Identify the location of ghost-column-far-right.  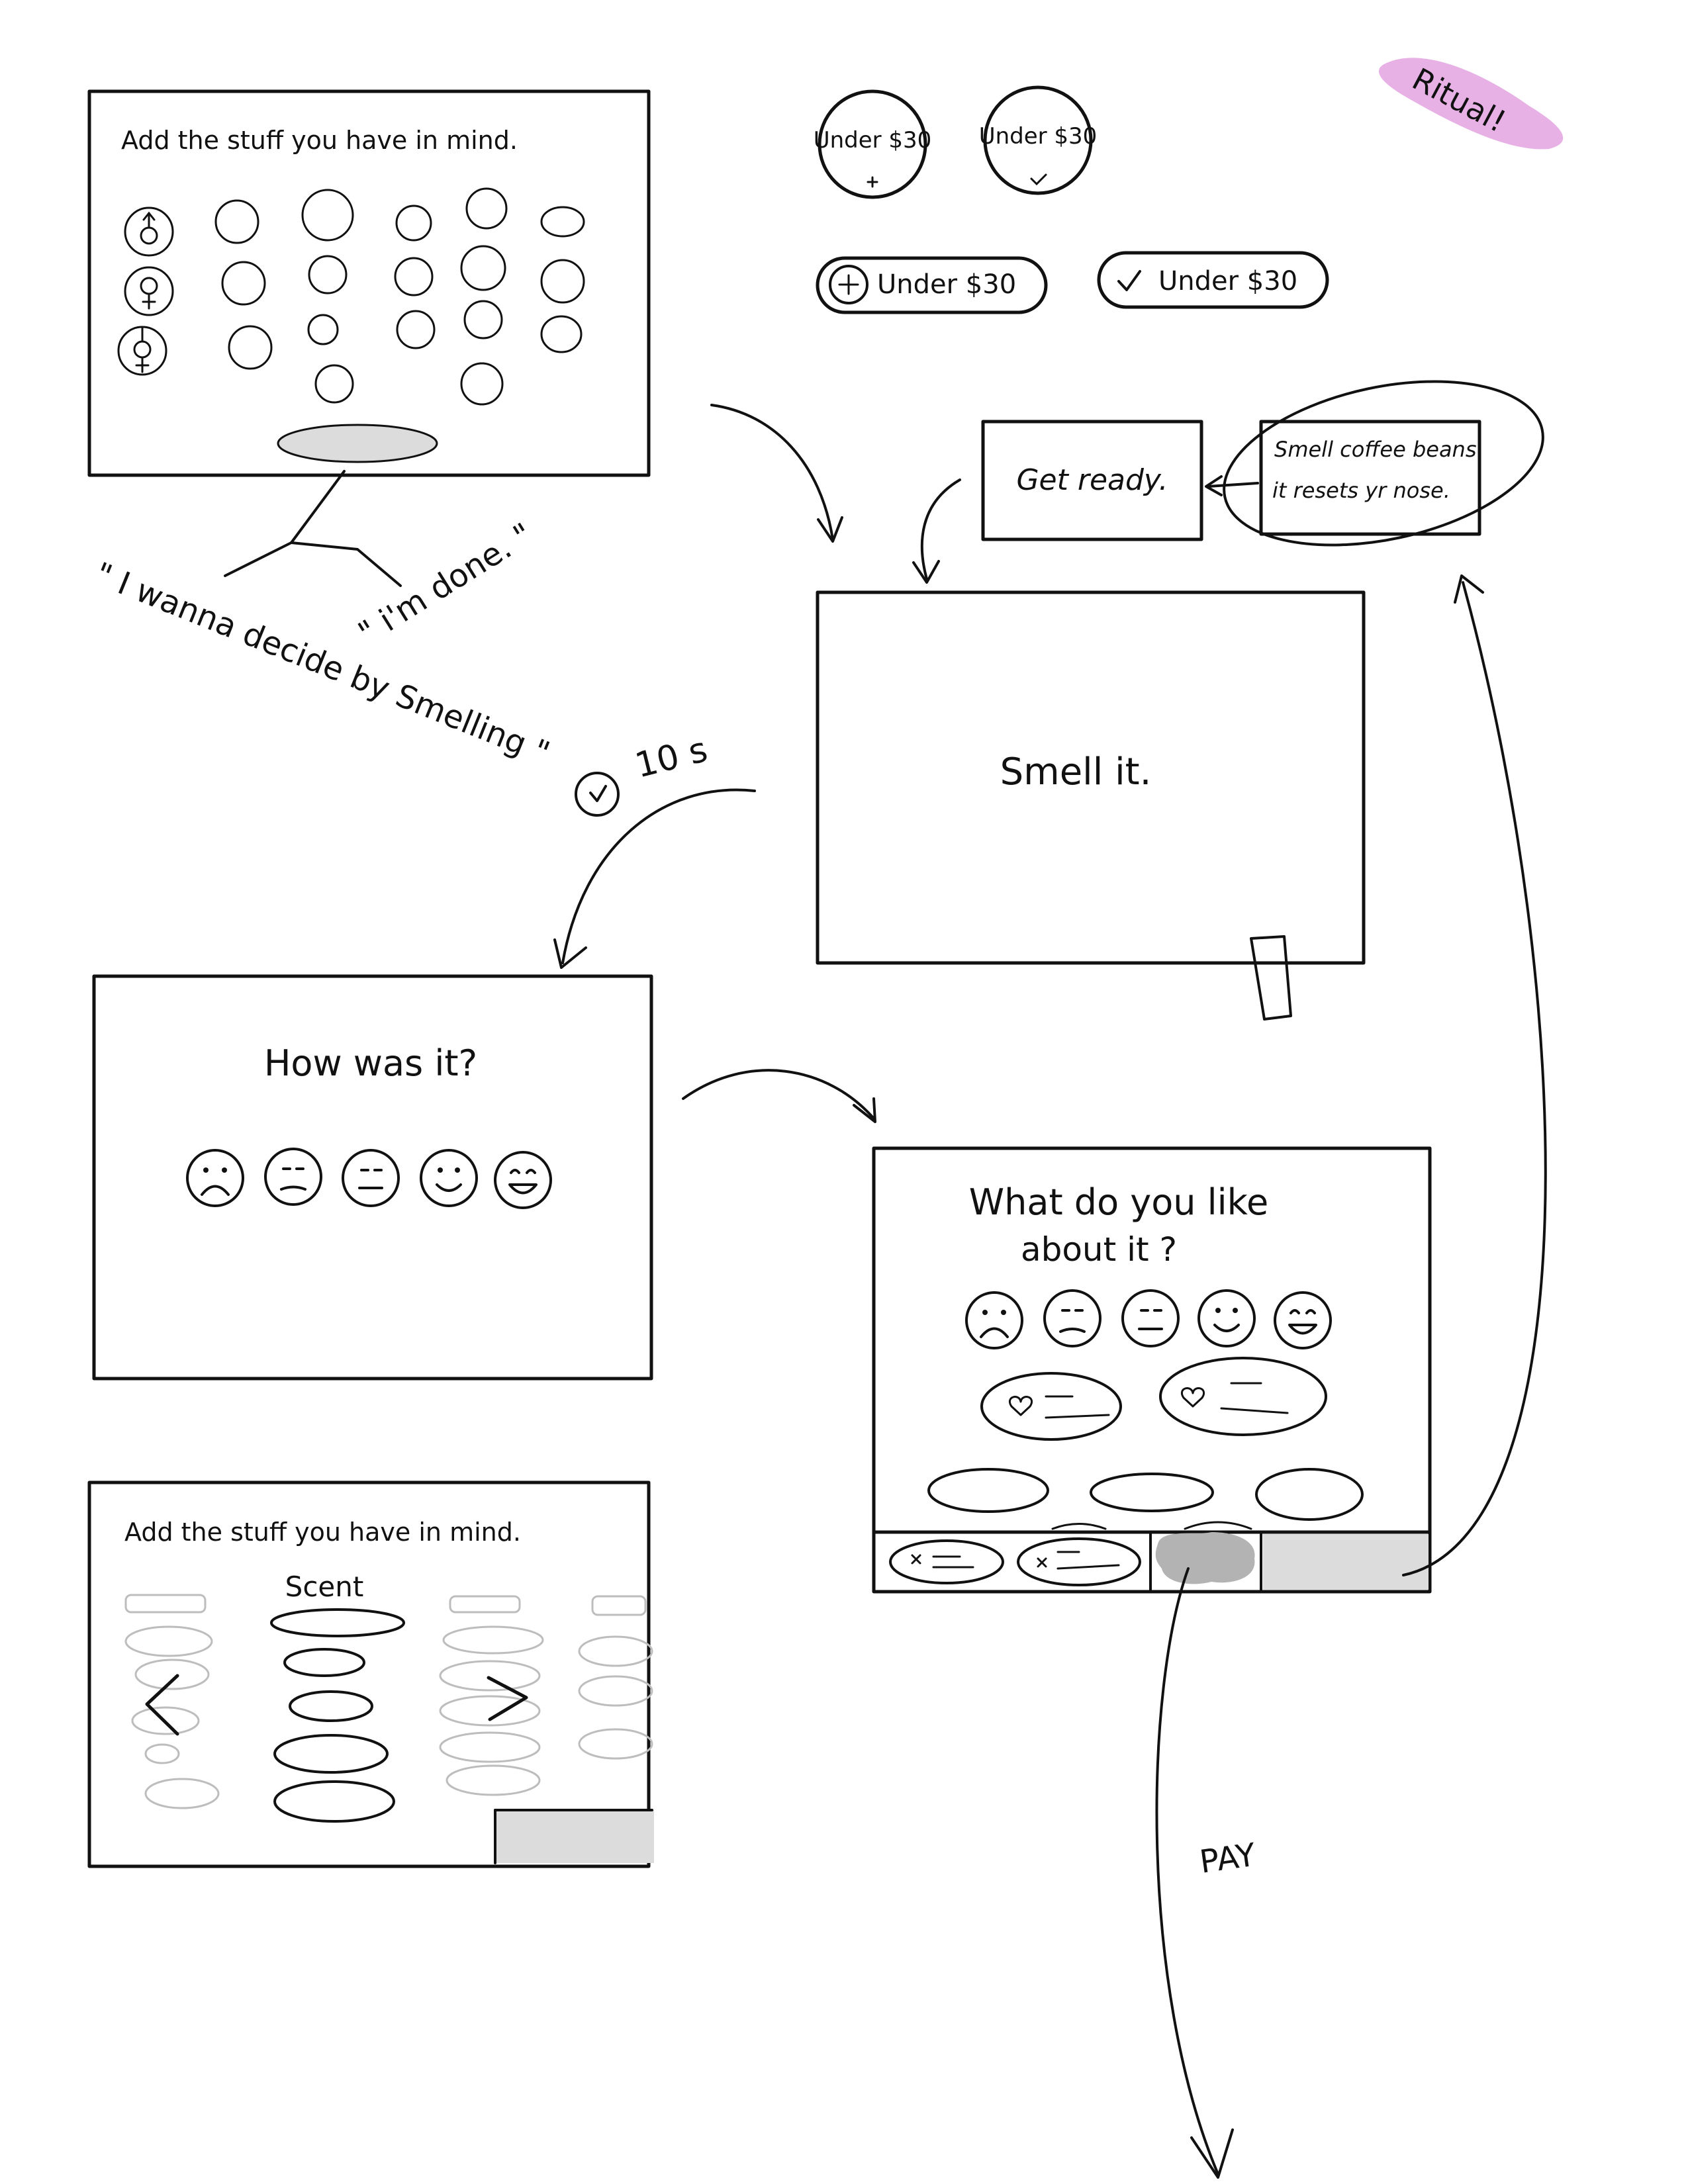
(615, 1678).